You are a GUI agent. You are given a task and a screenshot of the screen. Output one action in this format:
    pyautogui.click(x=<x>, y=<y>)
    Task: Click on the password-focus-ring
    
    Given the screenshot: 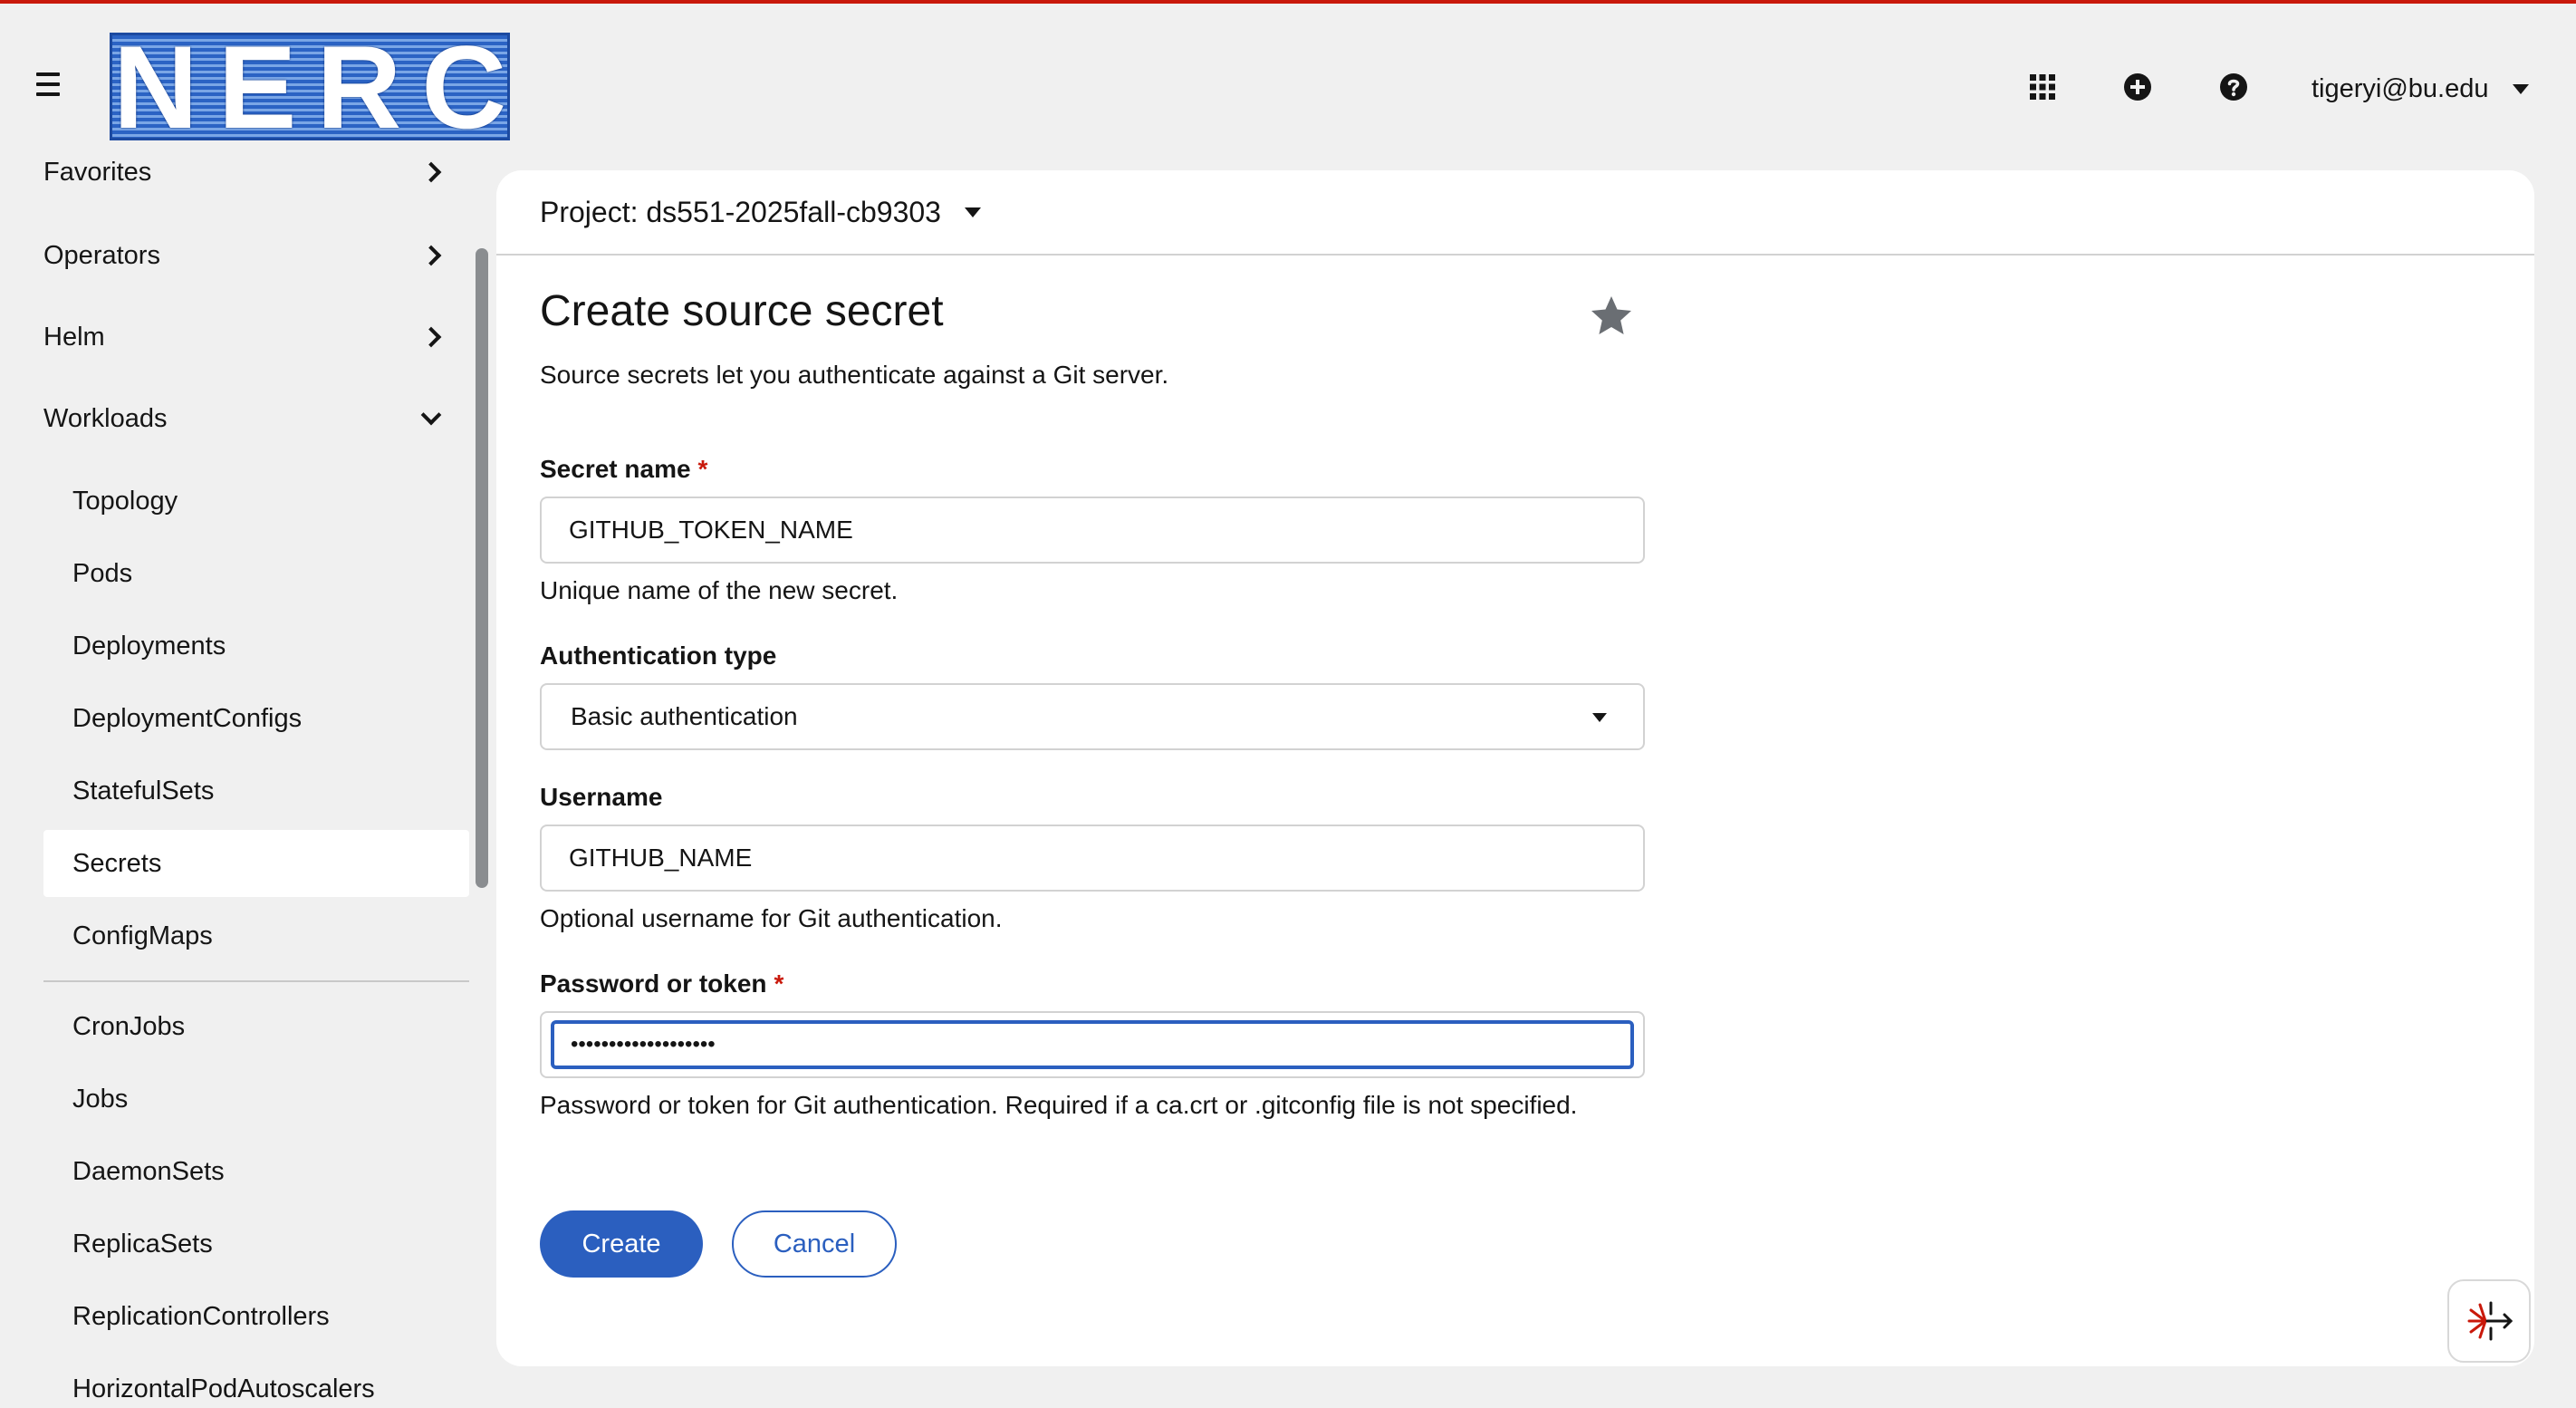 What is the action you would take?
    pyautogui.click(x=1092, y=1045)
    